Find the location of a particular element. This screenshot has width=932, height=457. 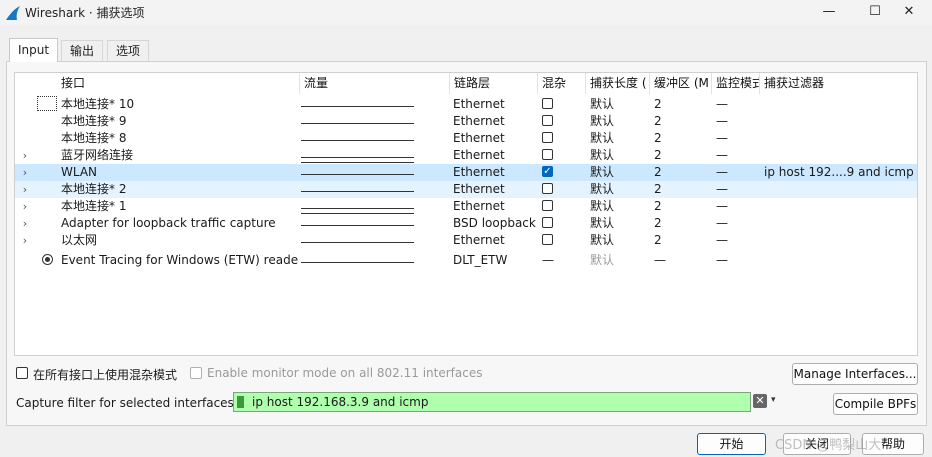

interface-name: 本地连接* 8 is located at coordinates (94, 138).